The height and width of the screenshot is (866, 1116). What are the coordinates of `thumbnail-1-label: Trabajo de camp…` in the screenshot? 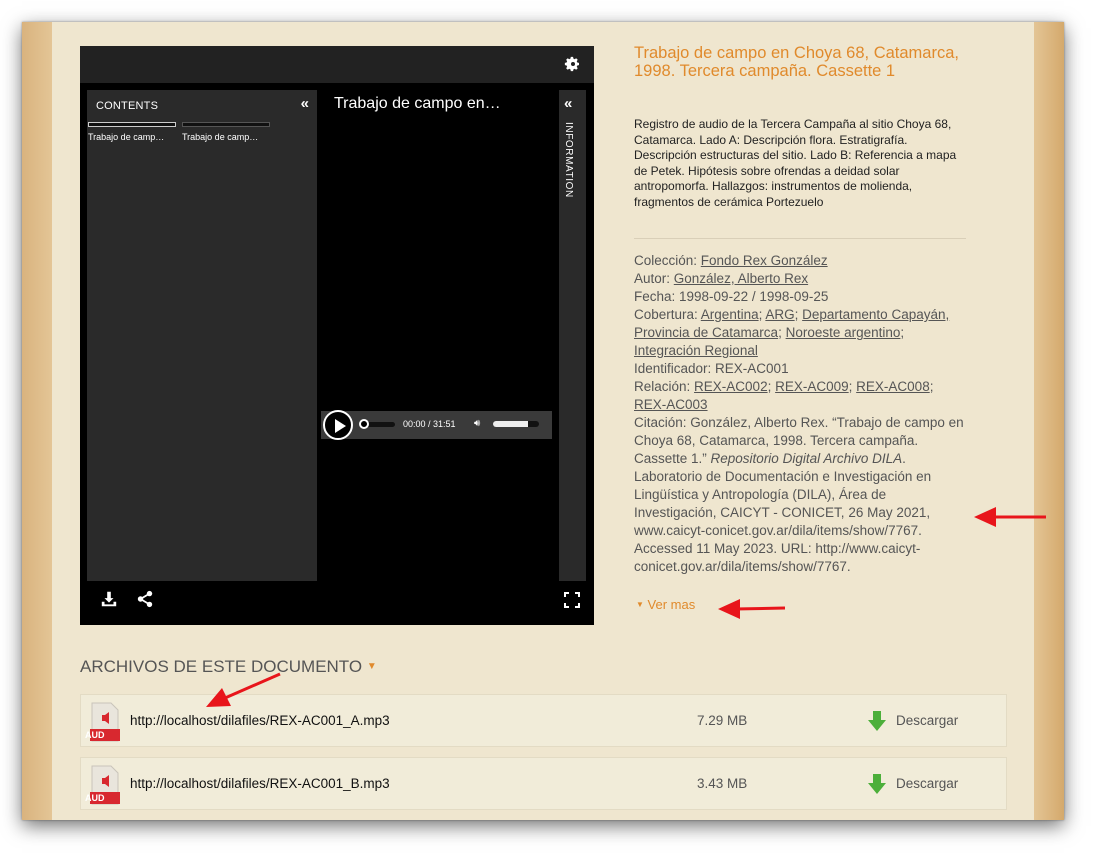 It's located at (126, 137).